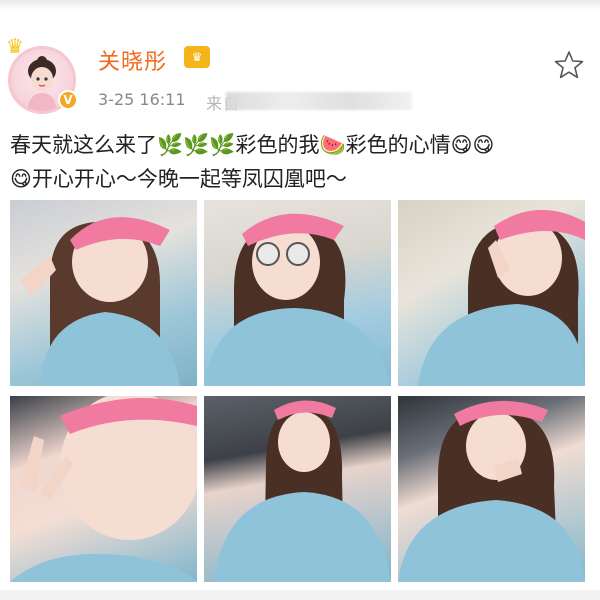 Image resolution: width=600 pixels, height=600 pixels. Describe the element at coordinates (252, 145) in the screenshot. I see `post-text-line-1: 春天就这么来了🌿🌿🌿彩色的我🍉彩色的心情😋😋` at that location.